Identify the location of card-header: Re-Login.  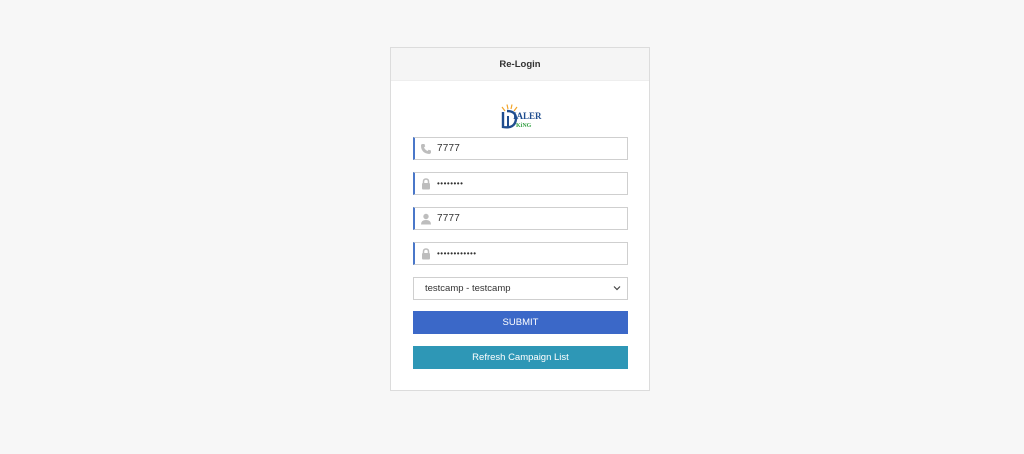
(520, 64).